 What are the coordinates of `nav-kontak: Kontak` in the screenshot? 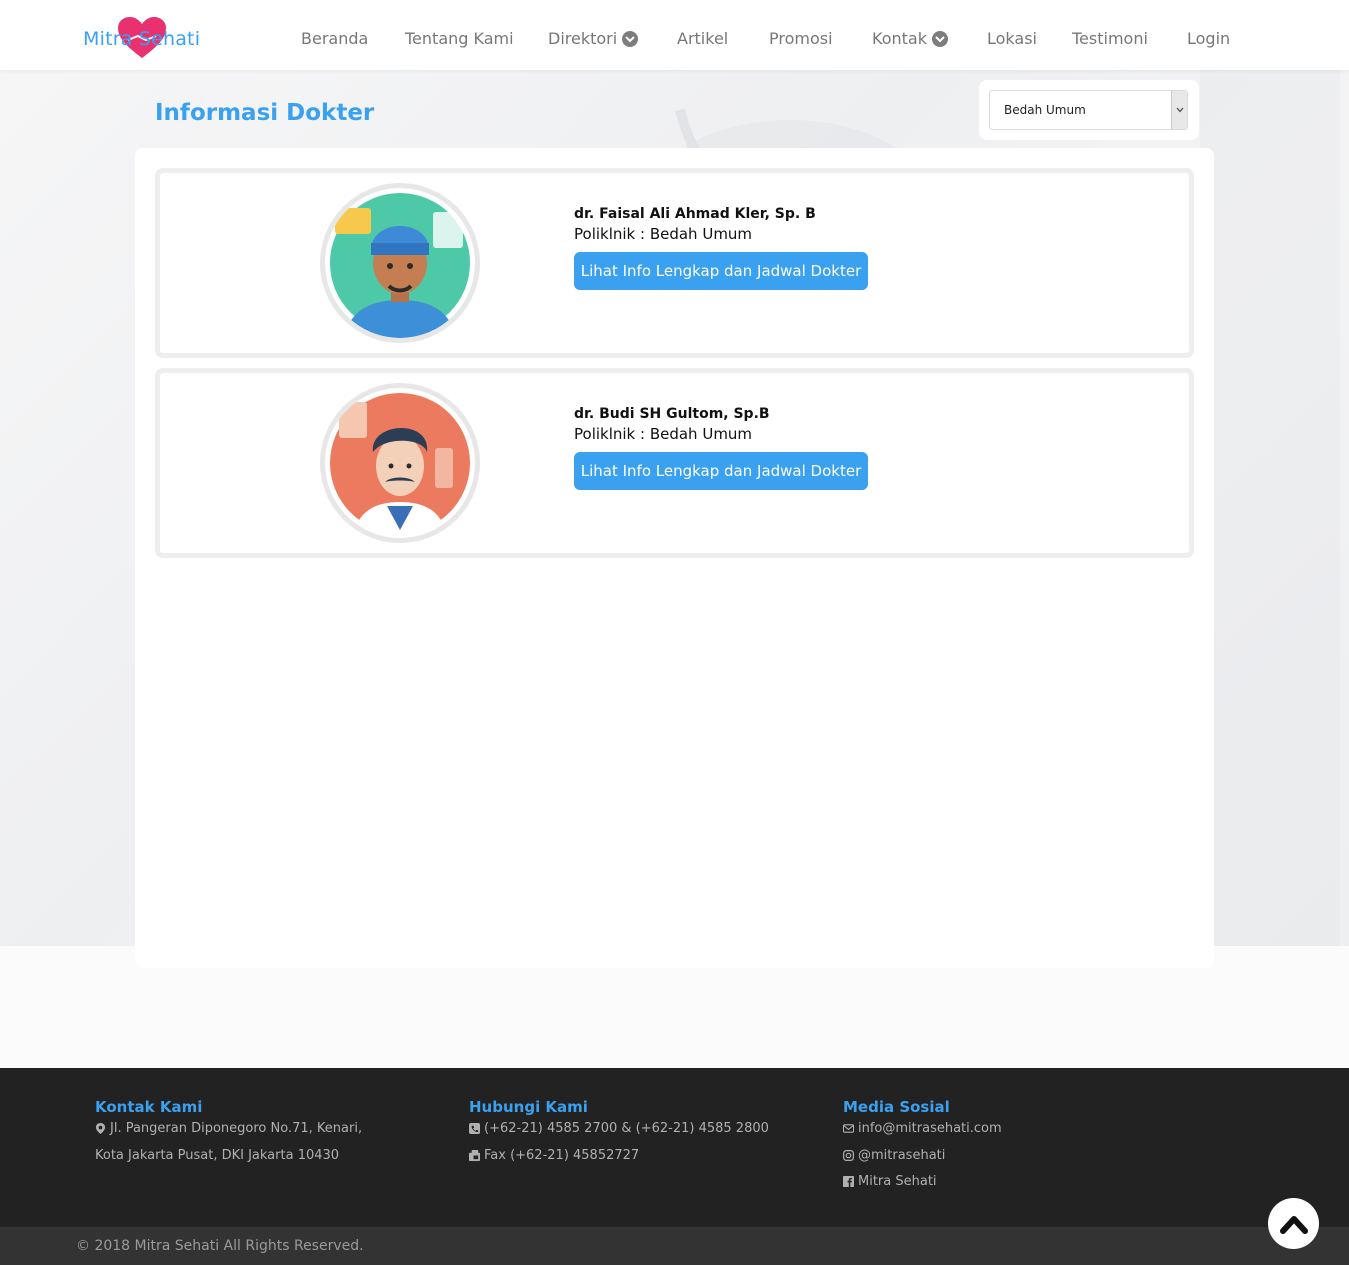 It's located at (910, 38).